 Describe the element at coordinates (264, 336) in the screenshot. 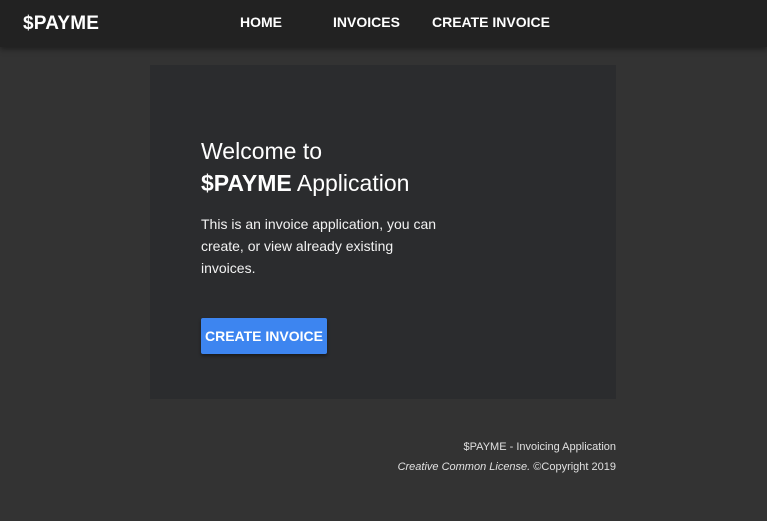

I see `create-invoice-button: CREATE INVOICE` at that location.